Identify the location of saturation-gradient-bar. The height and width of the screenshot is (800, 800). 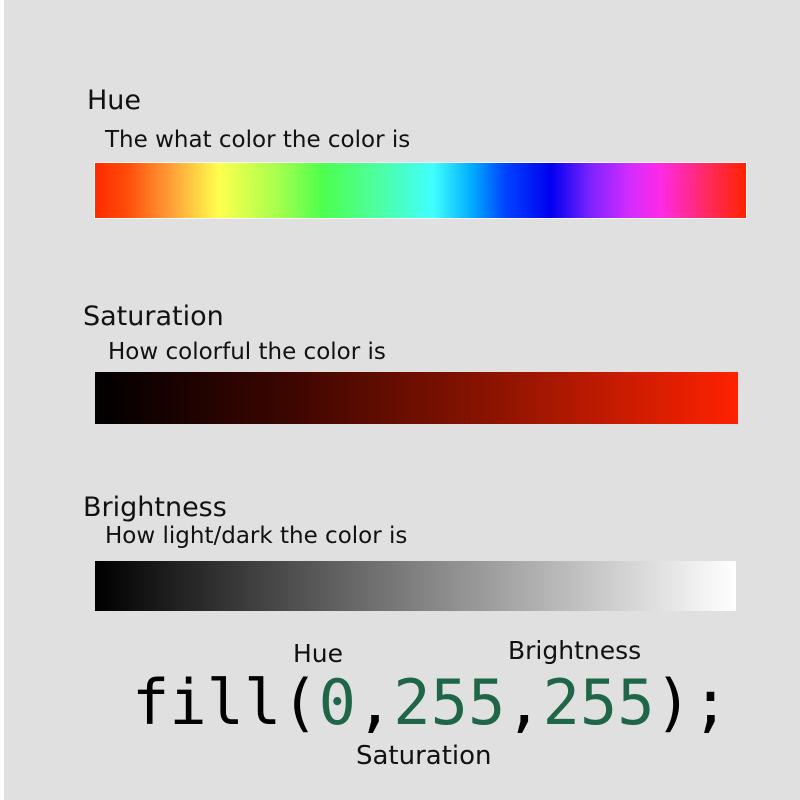
(416, 398).